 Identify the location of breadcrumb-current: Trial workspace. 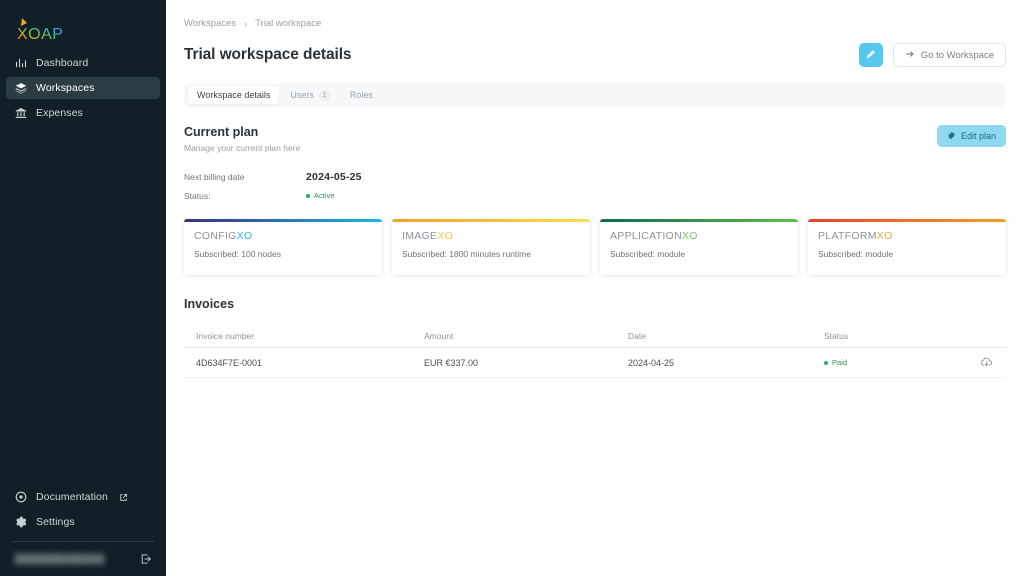
(288, 23).